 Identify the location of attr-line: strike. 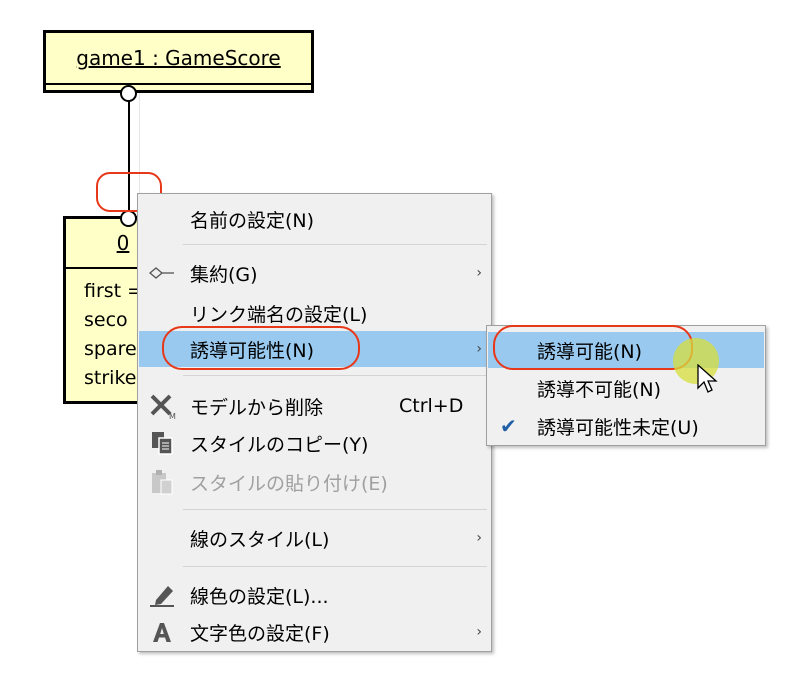
(110, 378).